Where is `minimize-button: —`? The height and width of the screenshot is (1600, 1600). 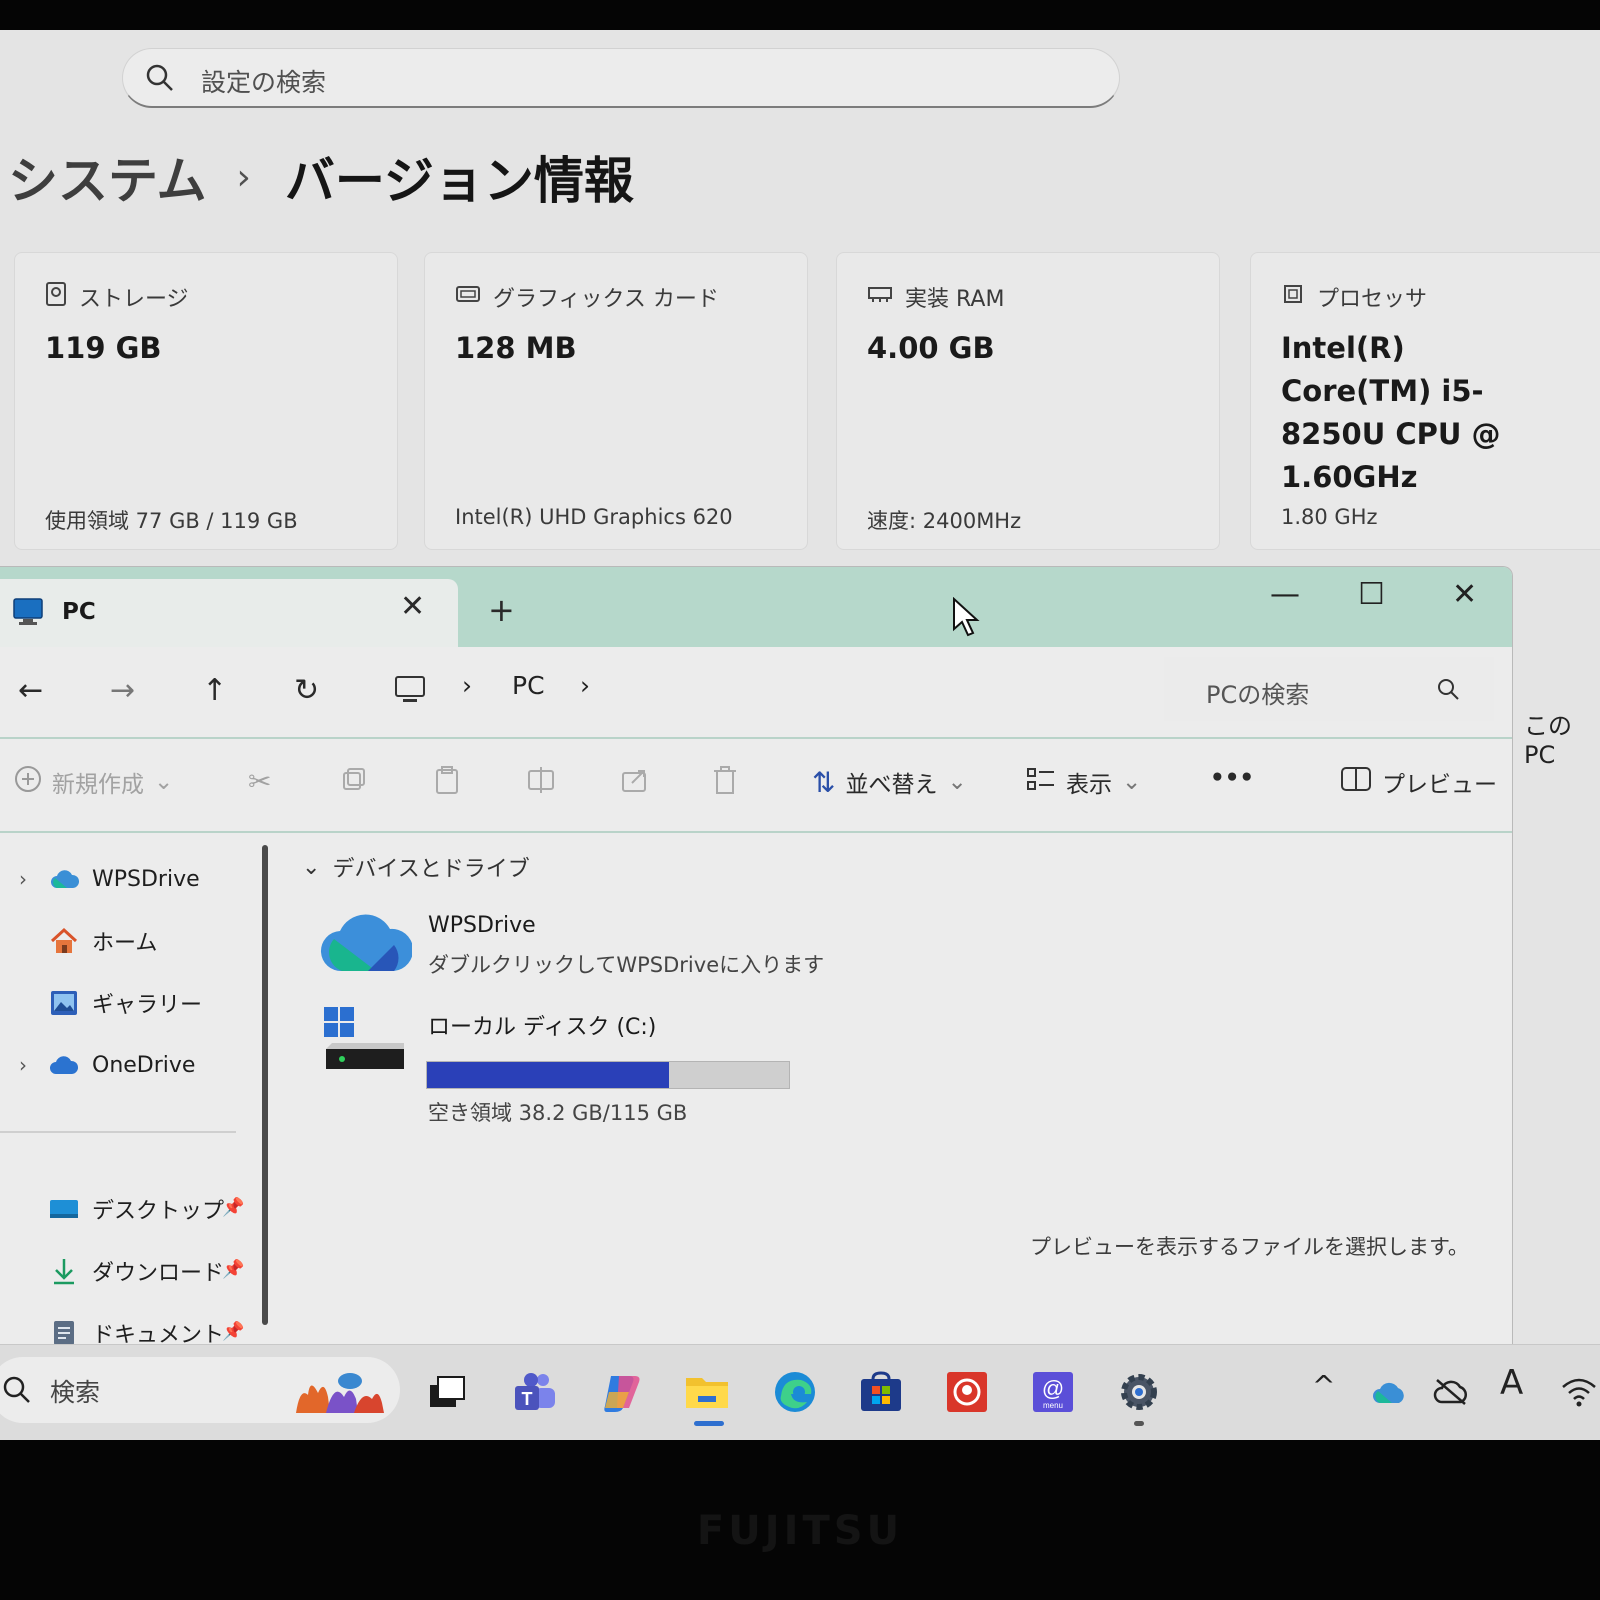 minimize-button: — is located at coordinates (1285, 594).